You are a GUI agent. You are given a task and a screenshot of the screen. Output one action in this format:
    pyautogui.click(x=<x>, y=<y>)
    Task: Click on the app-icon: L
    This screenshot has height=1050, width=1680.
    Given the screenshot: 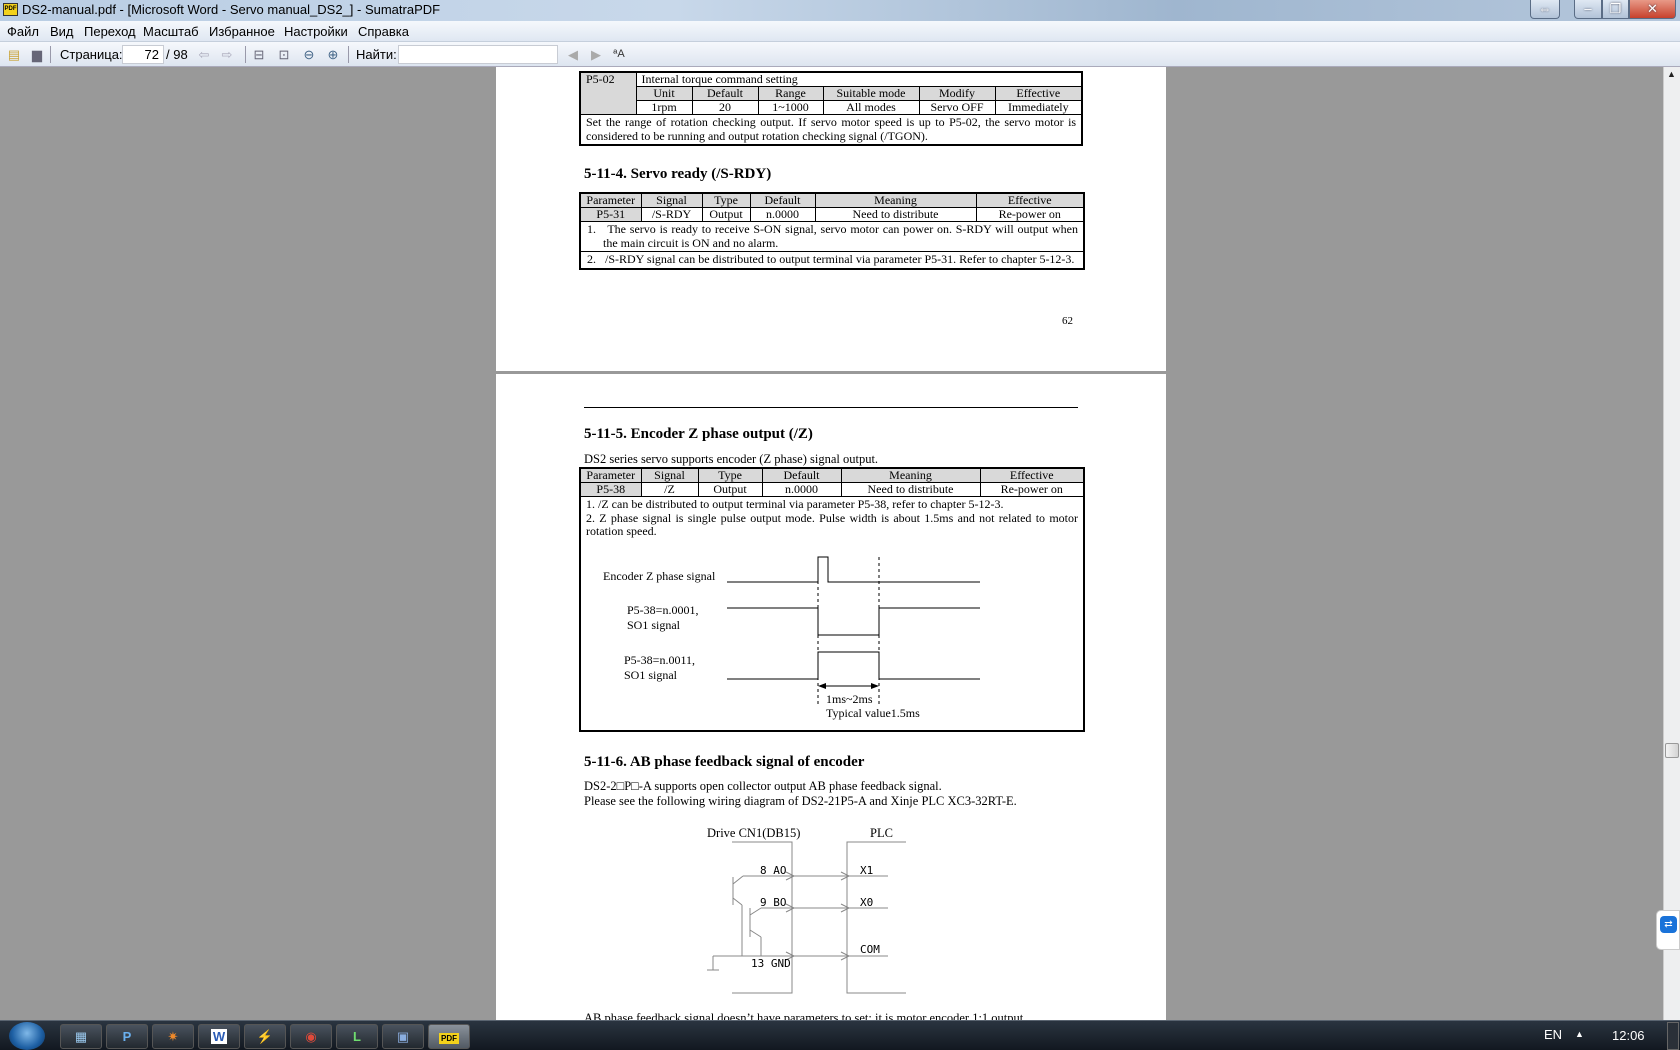 What is the action you would take?
    pyautogui.click(x=357, y=1036)
    